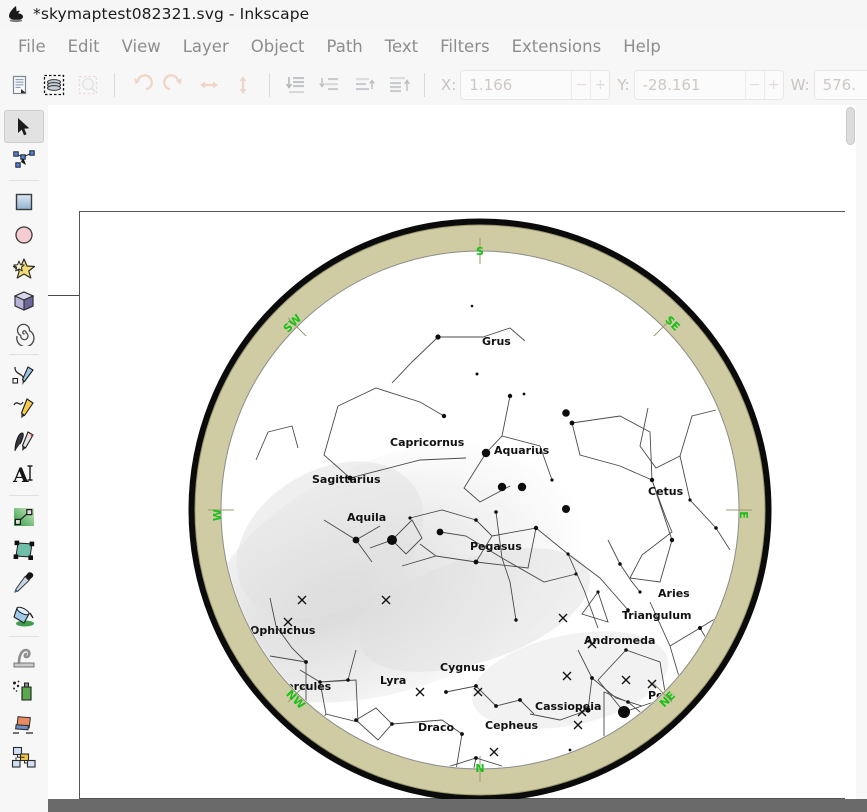  What do you see at coordinates (599, 84) in the screenshot?
I see `x-spin-up-icon: +` at bounding box center [599, 84].